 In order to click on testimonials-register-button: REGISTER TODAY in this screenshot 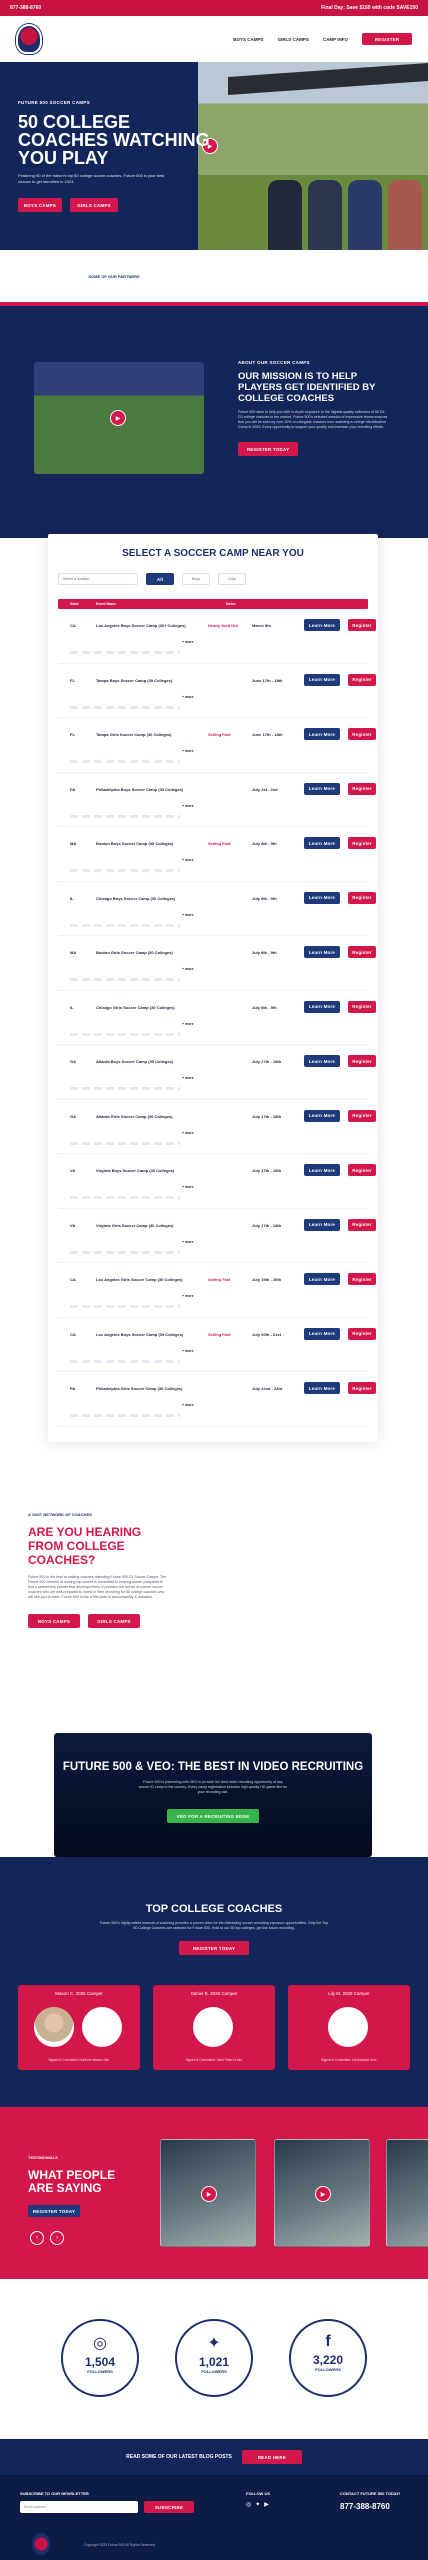, I will do `click(54, 2211)`.